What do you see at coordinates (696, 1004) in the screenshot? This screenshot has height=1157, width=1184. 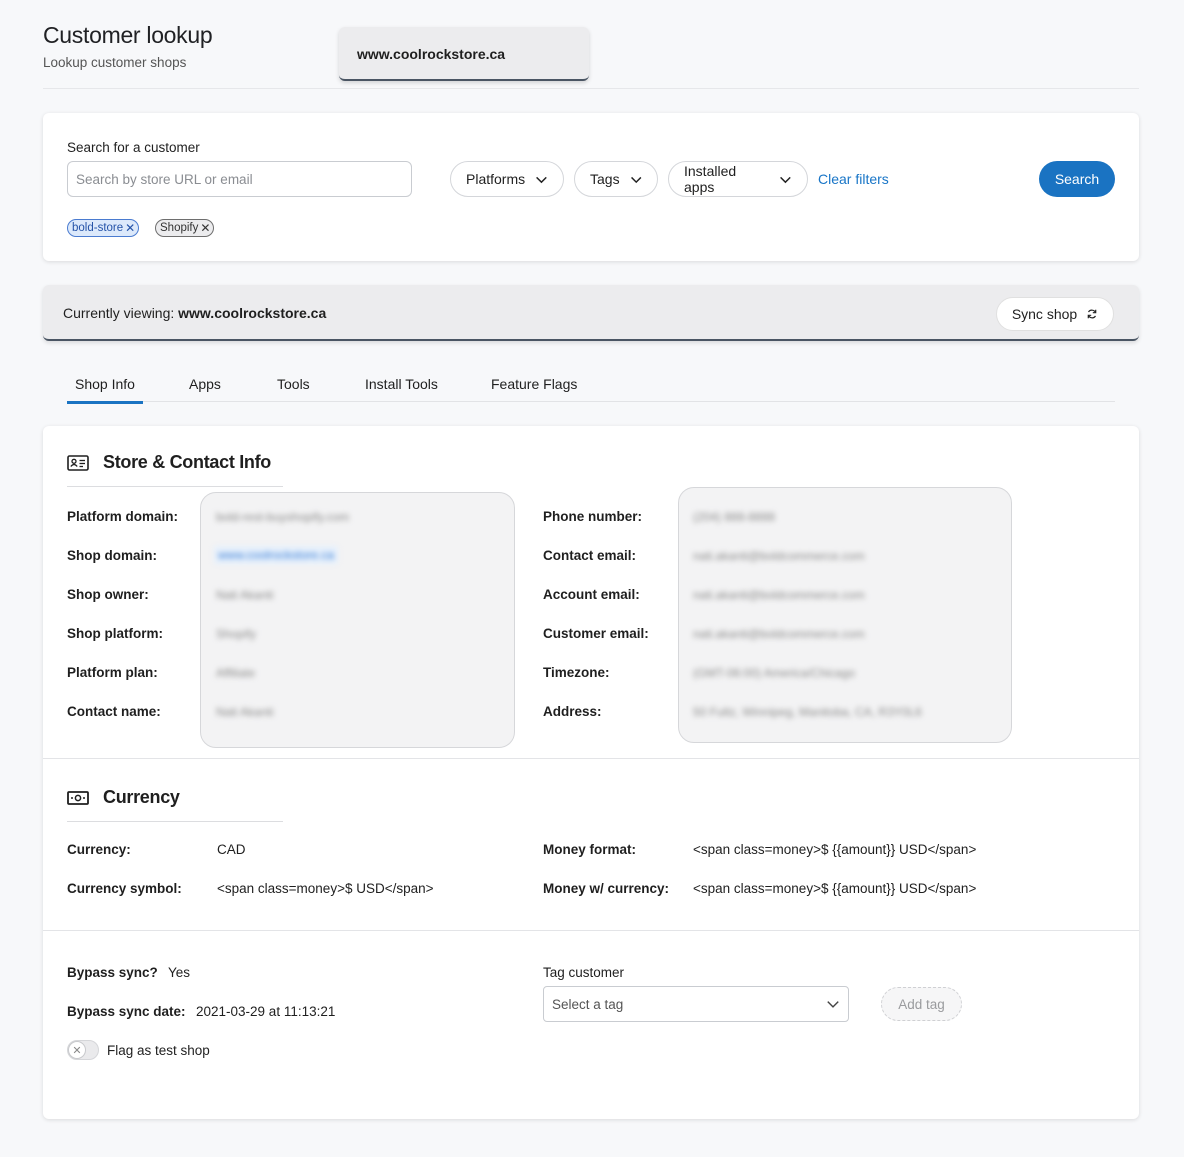 I see `tag-select: Select a tag` at bounding box center [696, 1004].